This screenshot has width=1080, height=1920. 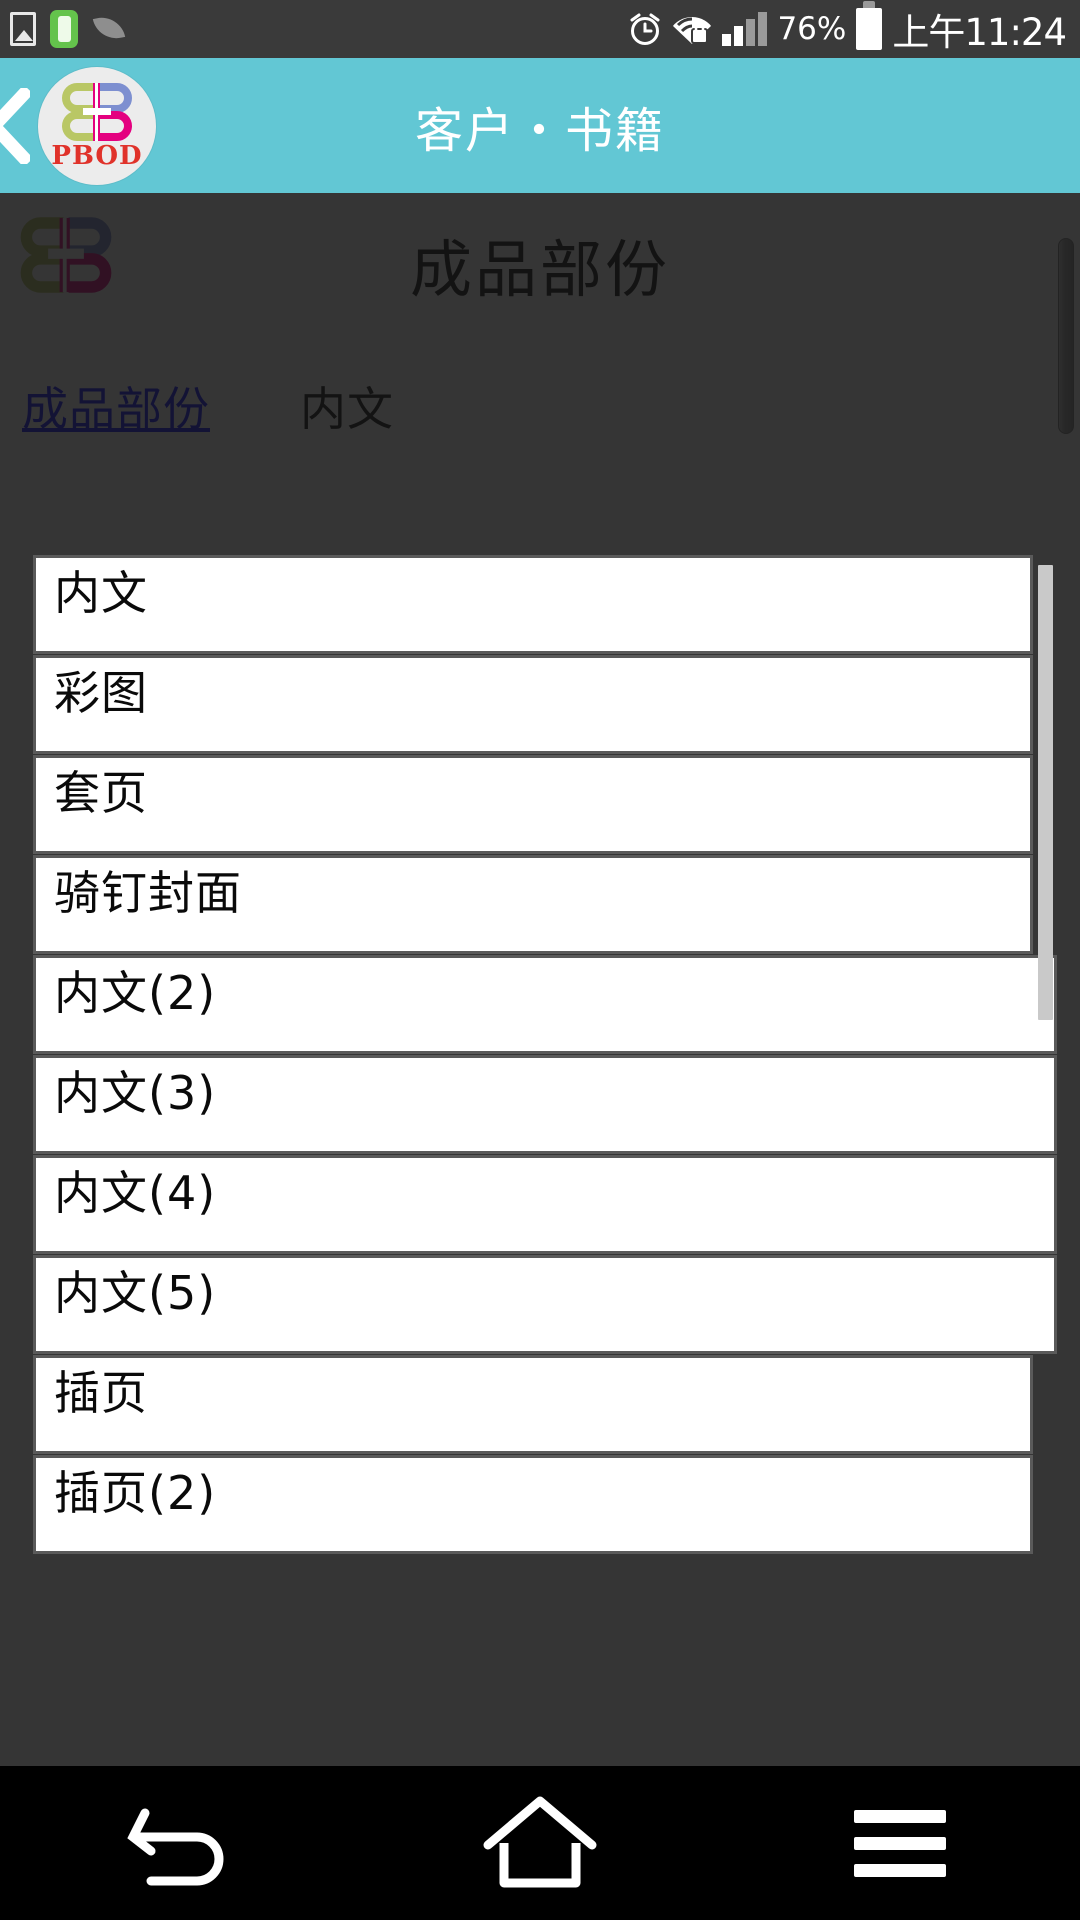 I want to click on status-bar-left-icons, so click(x=68, y=29).